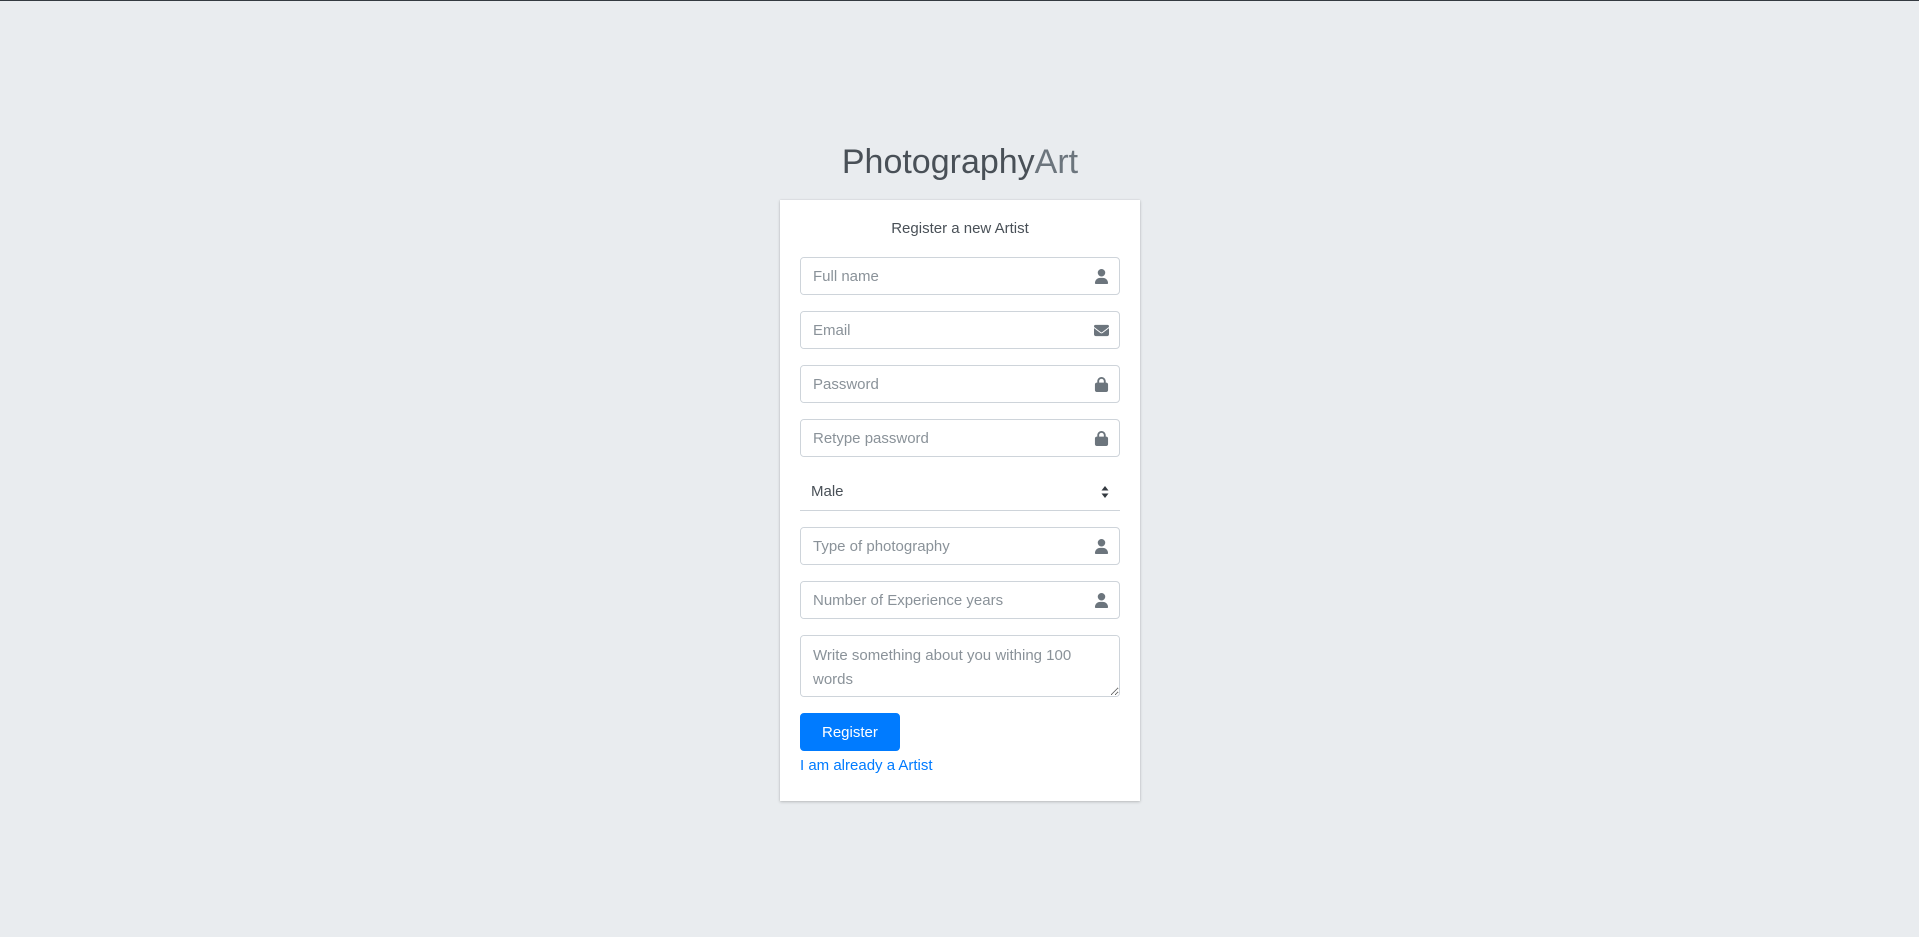  I want to click on register-button: Register, so click(850, 732).